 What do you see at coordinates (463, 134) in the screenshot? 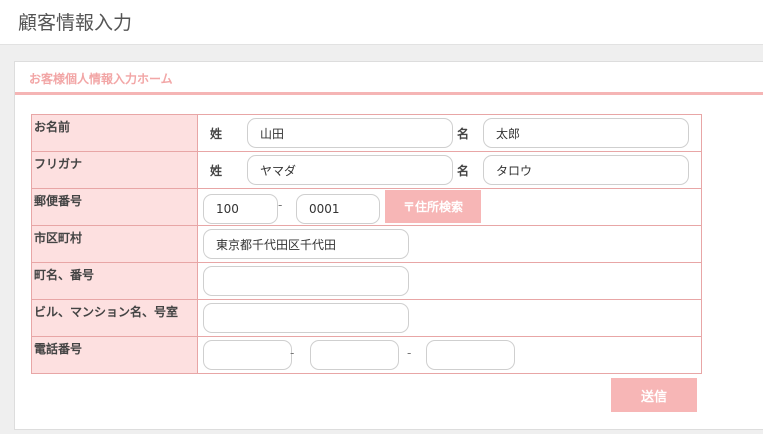
I see `first-name-label: 名` at bounding box center [463, 134].